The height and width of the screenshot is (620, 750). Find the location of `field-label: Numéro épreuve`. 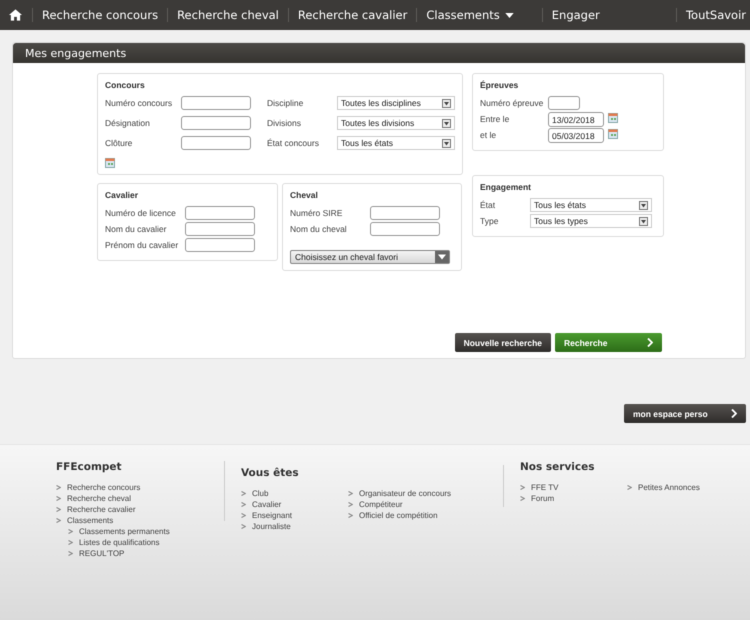

field-label: Numéro épreuve is located at coordinates (512, 102).